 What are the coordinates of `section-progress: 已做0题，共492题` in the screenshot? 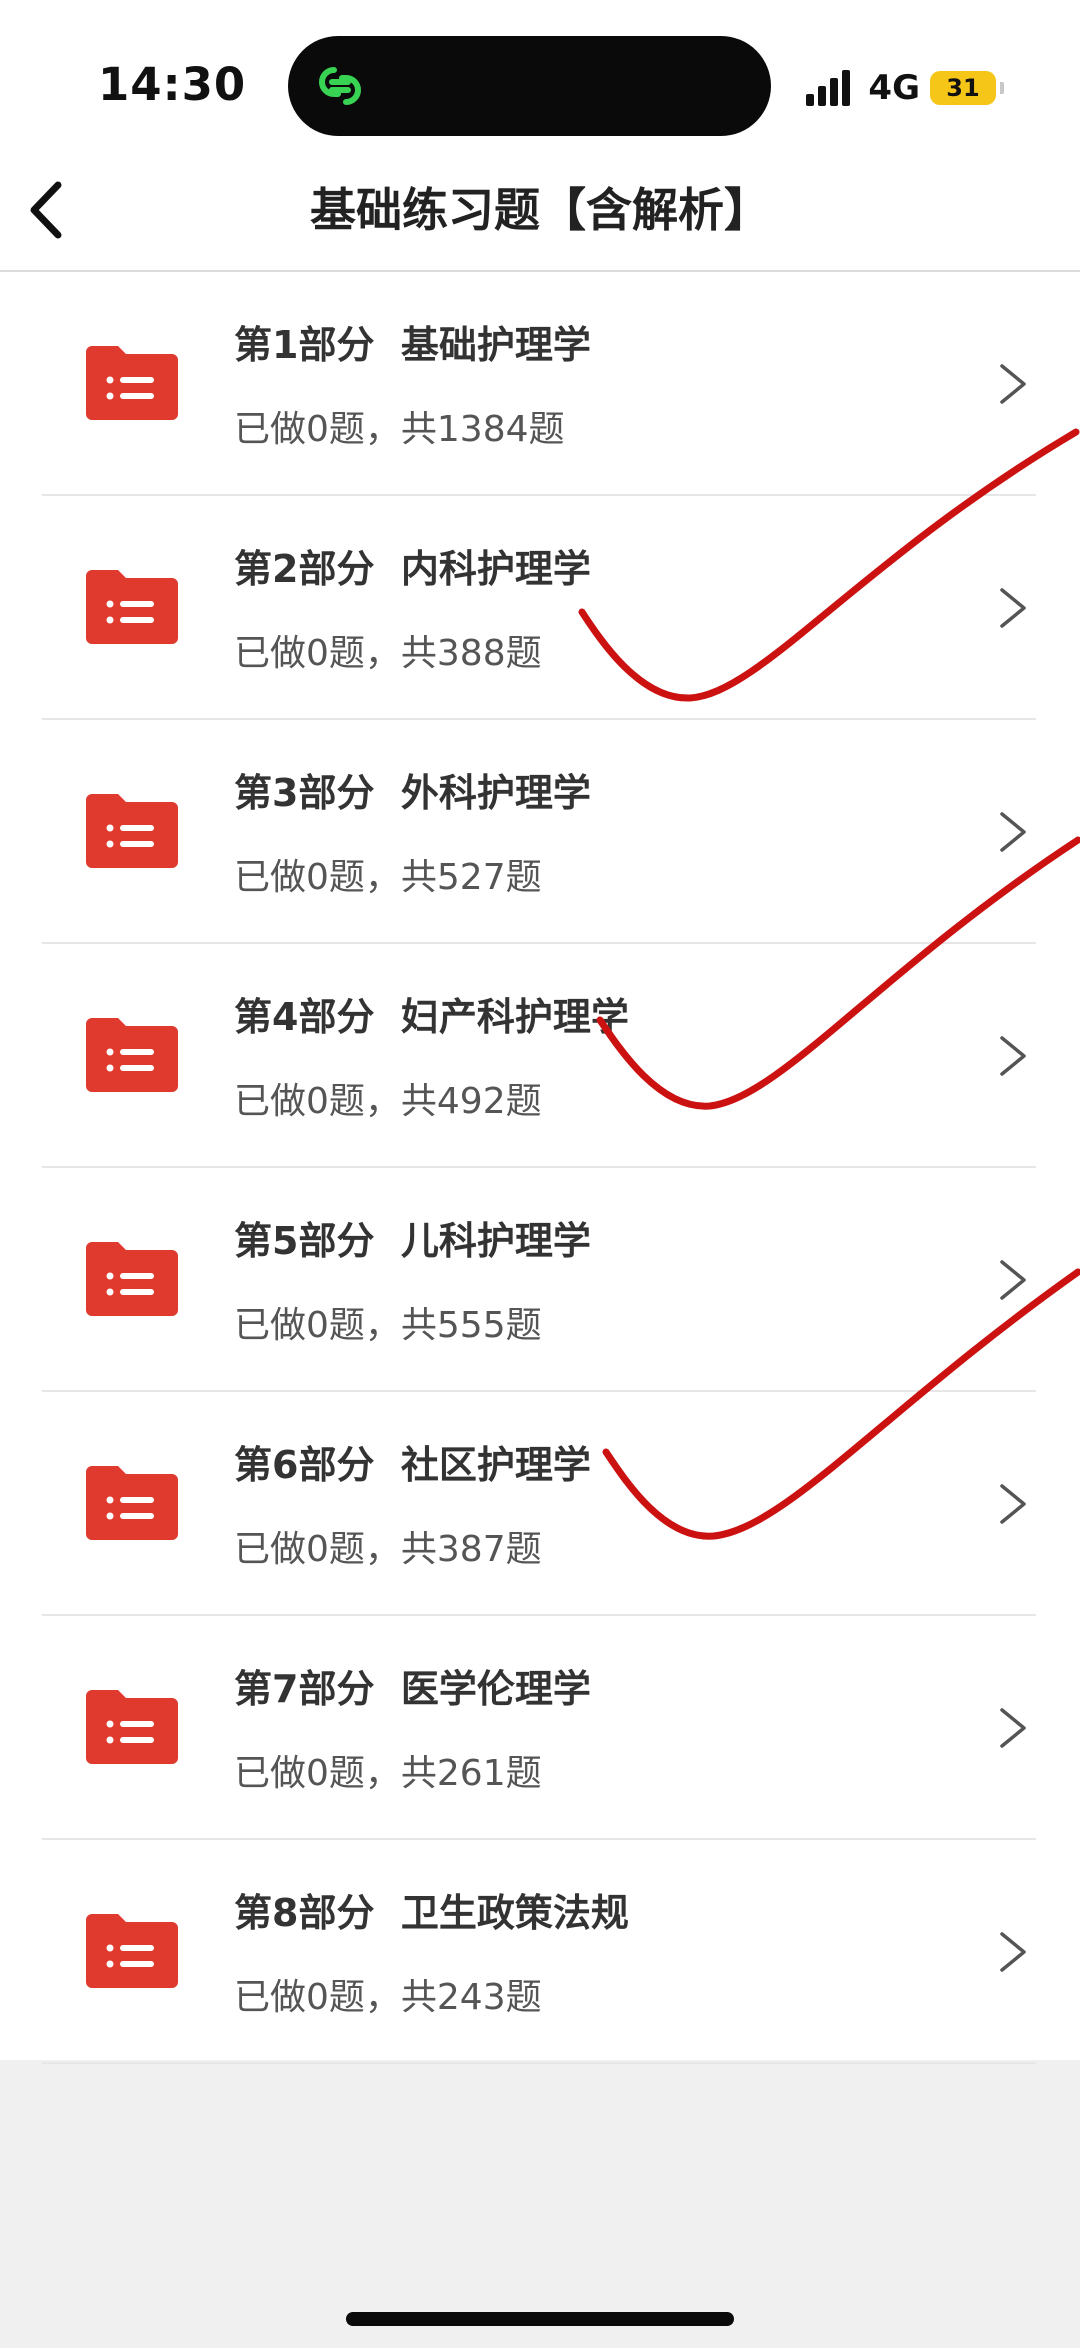 It's located at (388, 1101).